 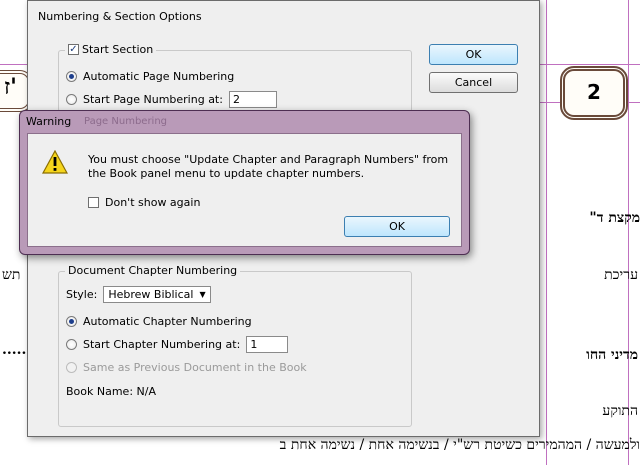 I want to click on same-as-previous-option: Same as Previous Document in the Book, so click(x=186, y=367).